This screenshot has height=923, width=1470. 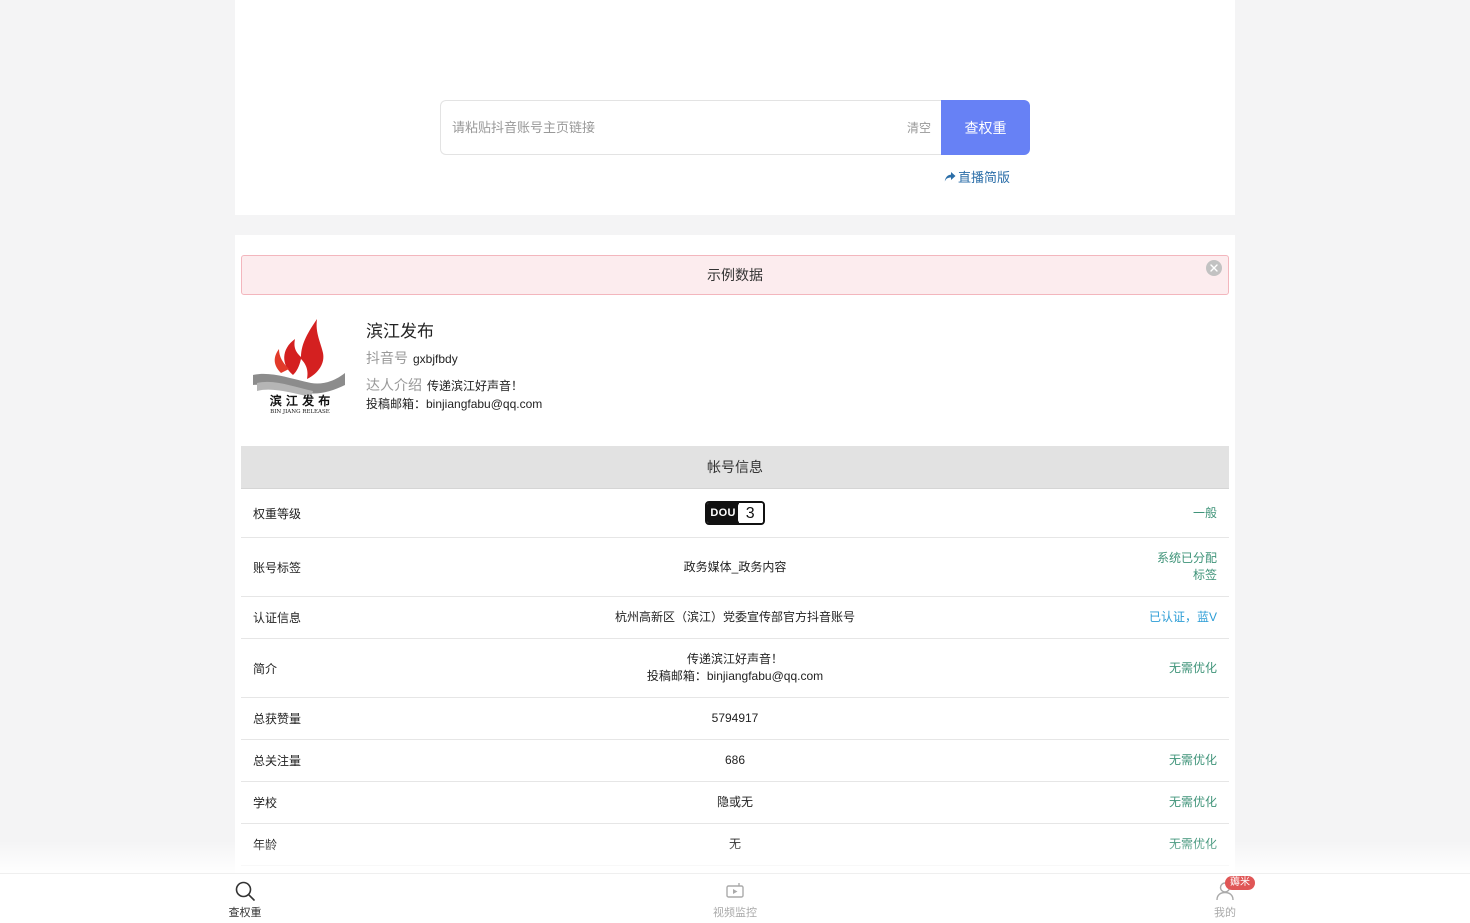 I want to click on search-bar: 清空 查权重, so click(x=735, y=127).